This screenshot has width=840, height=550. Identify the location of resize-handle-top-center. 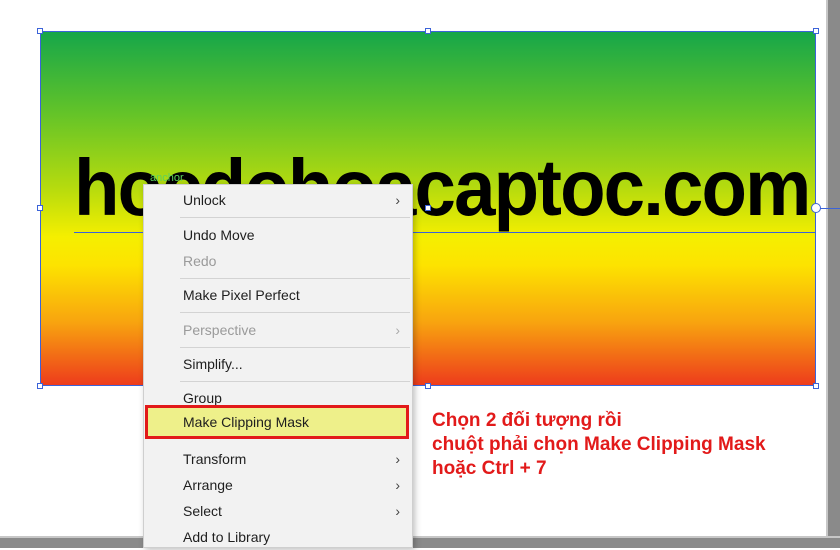
(428, 31).